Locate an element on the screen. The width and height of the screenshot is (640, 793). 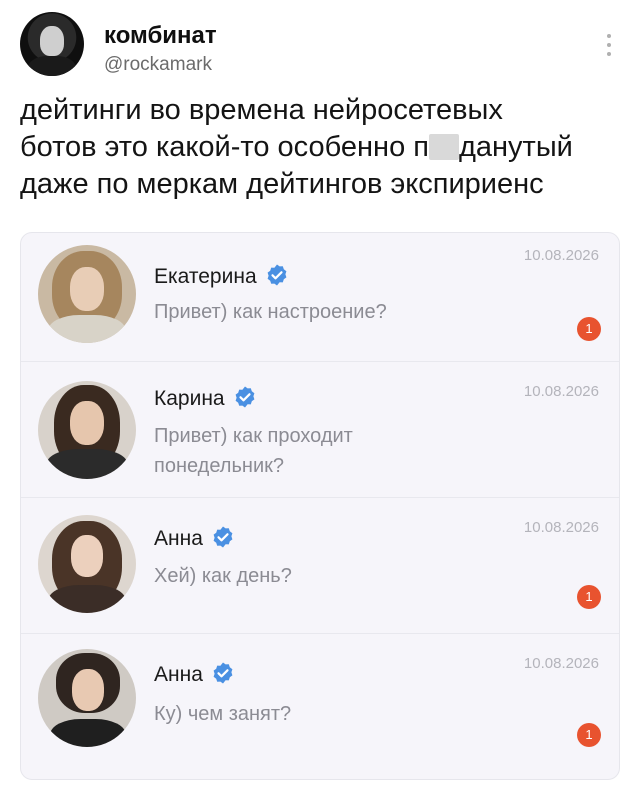
more-vertical-icon is located at coordinates (609, 46).